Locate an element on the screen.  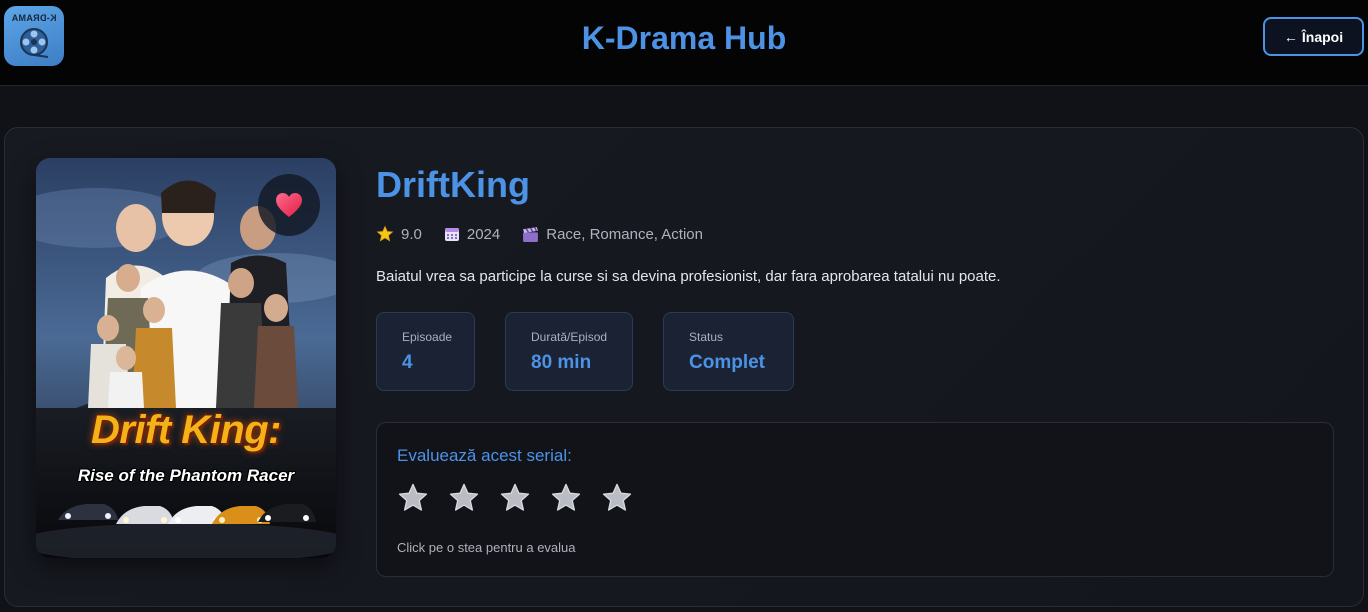
status-box: Status Complet is located at coordinates (728, 351).